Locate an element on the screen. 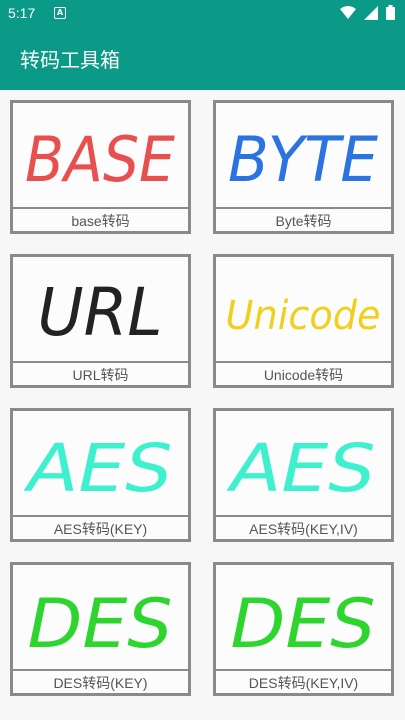 This screenshot has width=405, height=720. tool-card-unicode: Unicode Unicode转码 is located at coordinates (303, 321).